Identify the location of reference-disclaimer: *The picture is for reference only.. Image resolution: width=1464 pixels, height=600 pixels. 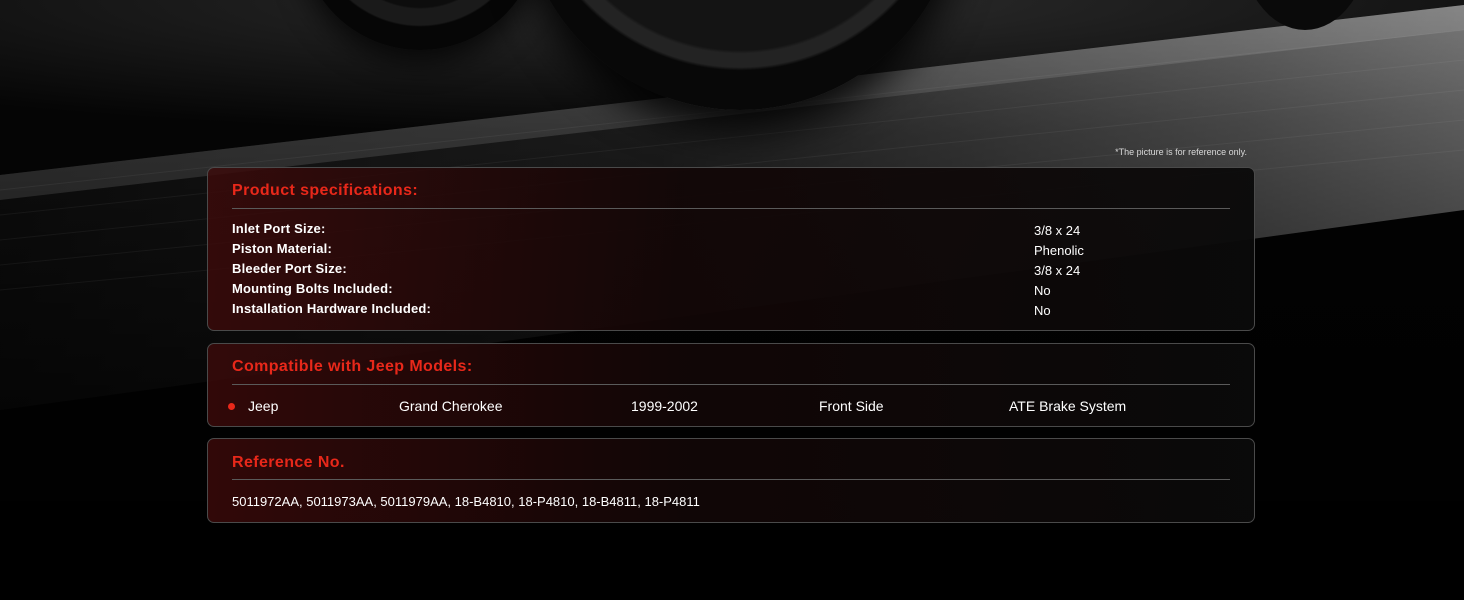
(1181, 152).